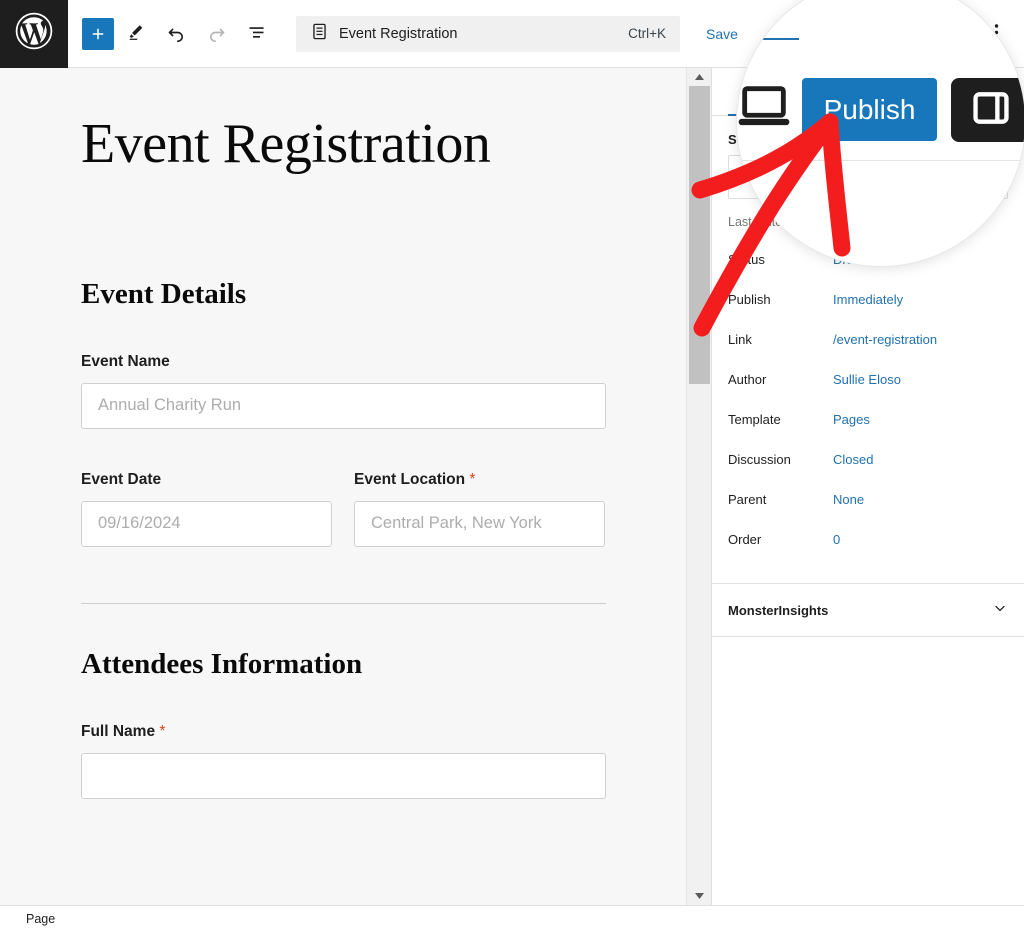 The image size is (1024, 932). I want to click on row-value-link: /event-registration, so click(885, 339).